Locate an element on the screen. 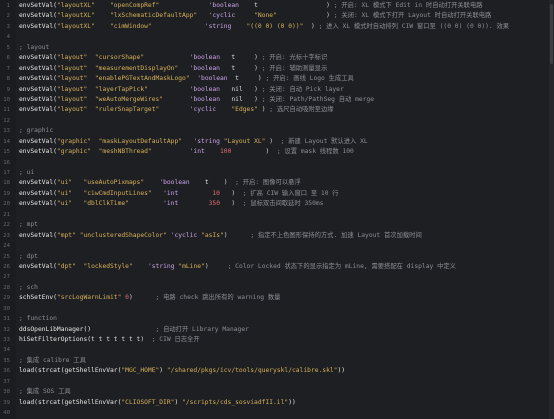 The height and width of the screenshot is (419, 554). code-line: 28 ; sch is located at coordinates (277, 288).